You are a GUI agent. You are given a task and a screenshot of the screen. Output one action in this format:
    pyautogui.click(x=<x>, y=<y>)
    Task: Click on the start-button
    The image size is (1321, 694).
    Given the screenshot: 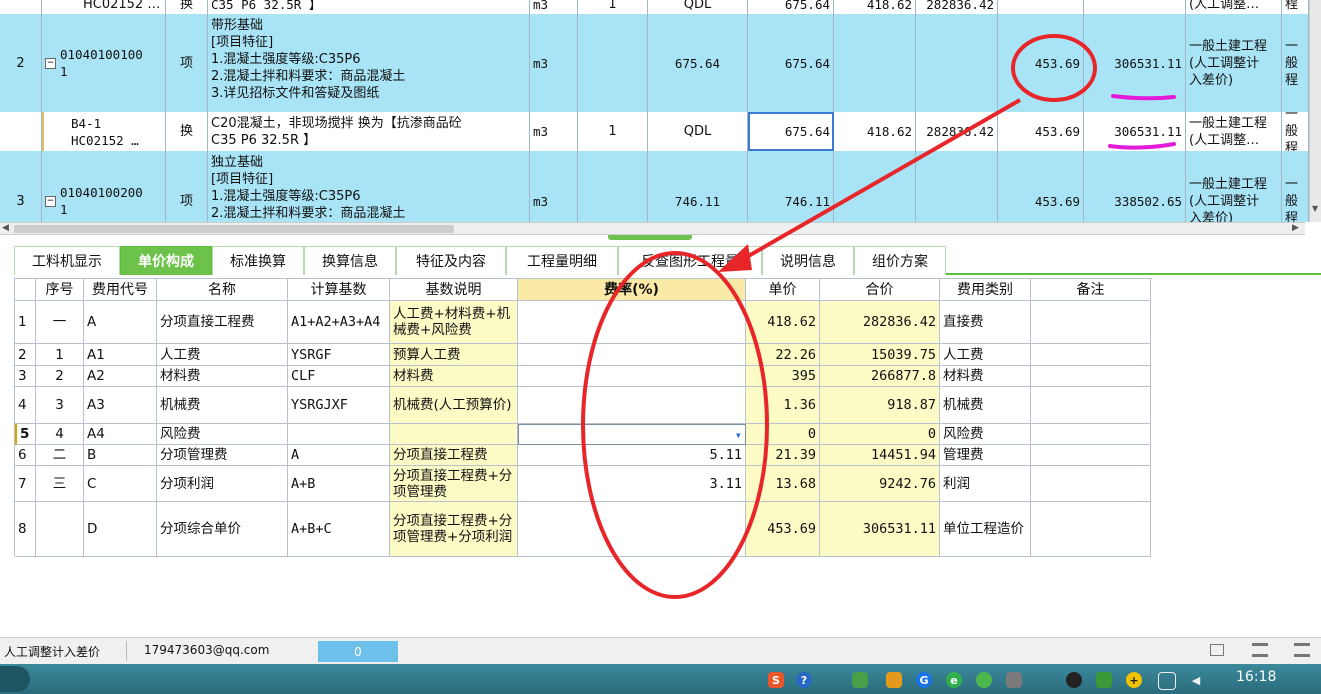 What is the action you would take?
    pyautogui.click(x=15, y=679)
    